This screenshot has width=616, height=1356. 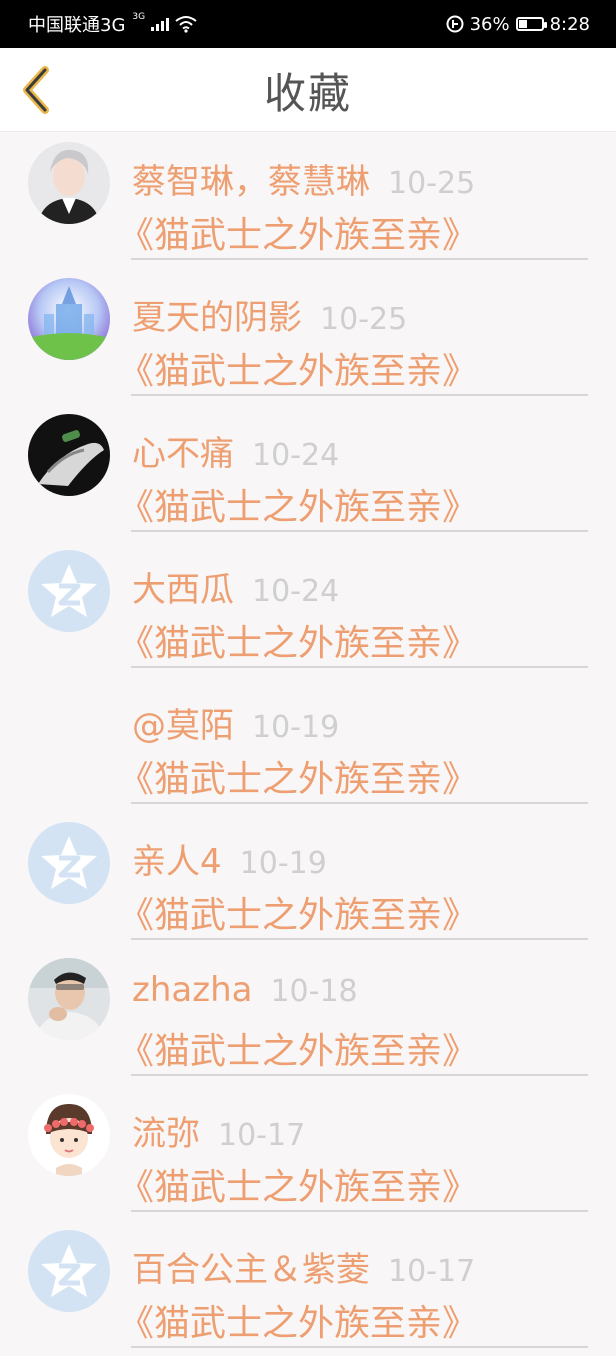 What do you see at coordinates (531, 24) in the screenshot?
I see `battery-icon` at bounding box center [531, 24].